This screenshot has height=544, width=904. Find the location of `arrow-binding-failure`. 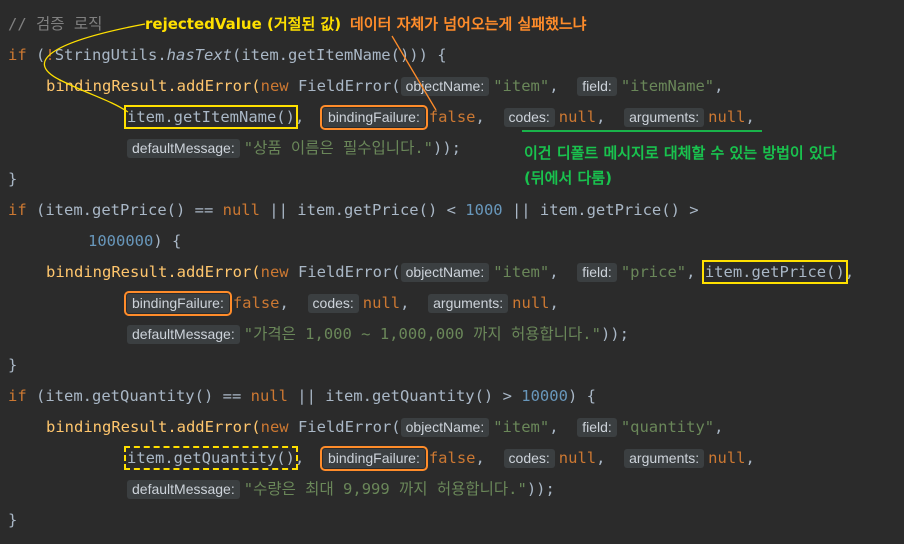

arrow-binding-failure is located at coordinates (414, 73).